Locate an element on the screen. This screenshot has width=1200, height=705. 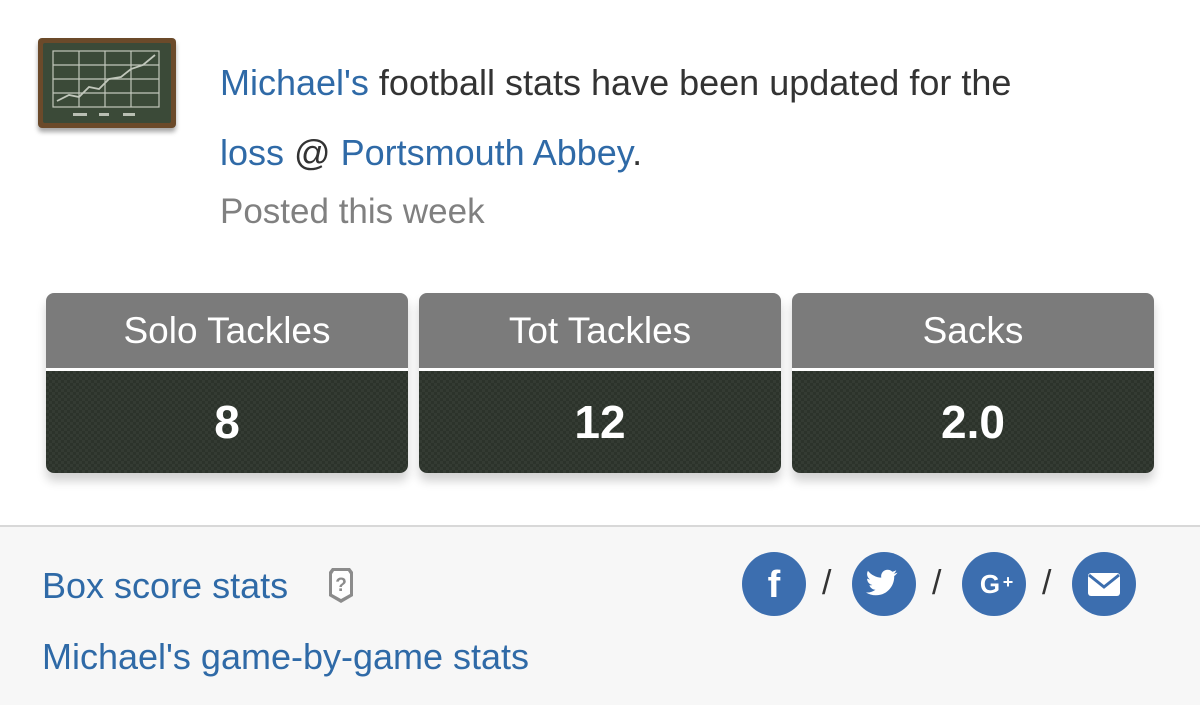
email-icon is located at coordinates (1104, 584).